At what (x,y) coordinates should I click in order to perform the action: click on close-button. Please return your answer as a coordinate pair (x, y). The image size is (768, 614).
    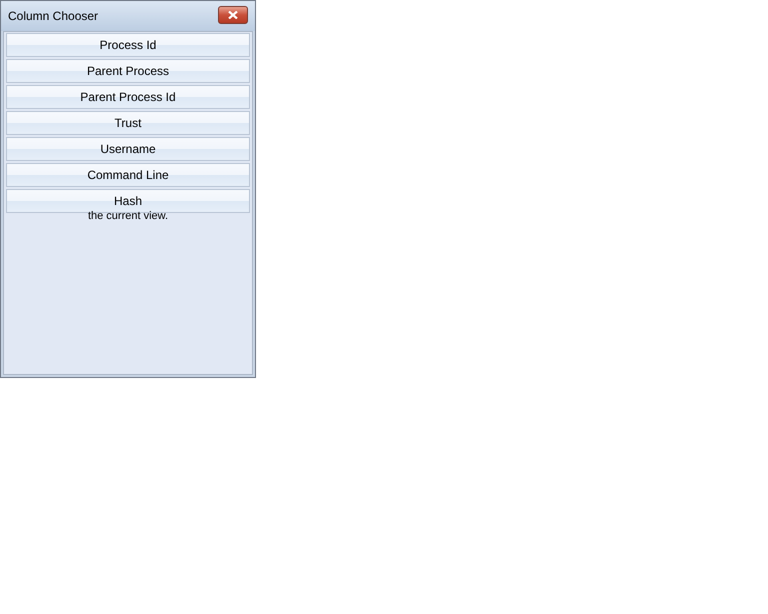
    Looking at the image, I should click on (233, 15).